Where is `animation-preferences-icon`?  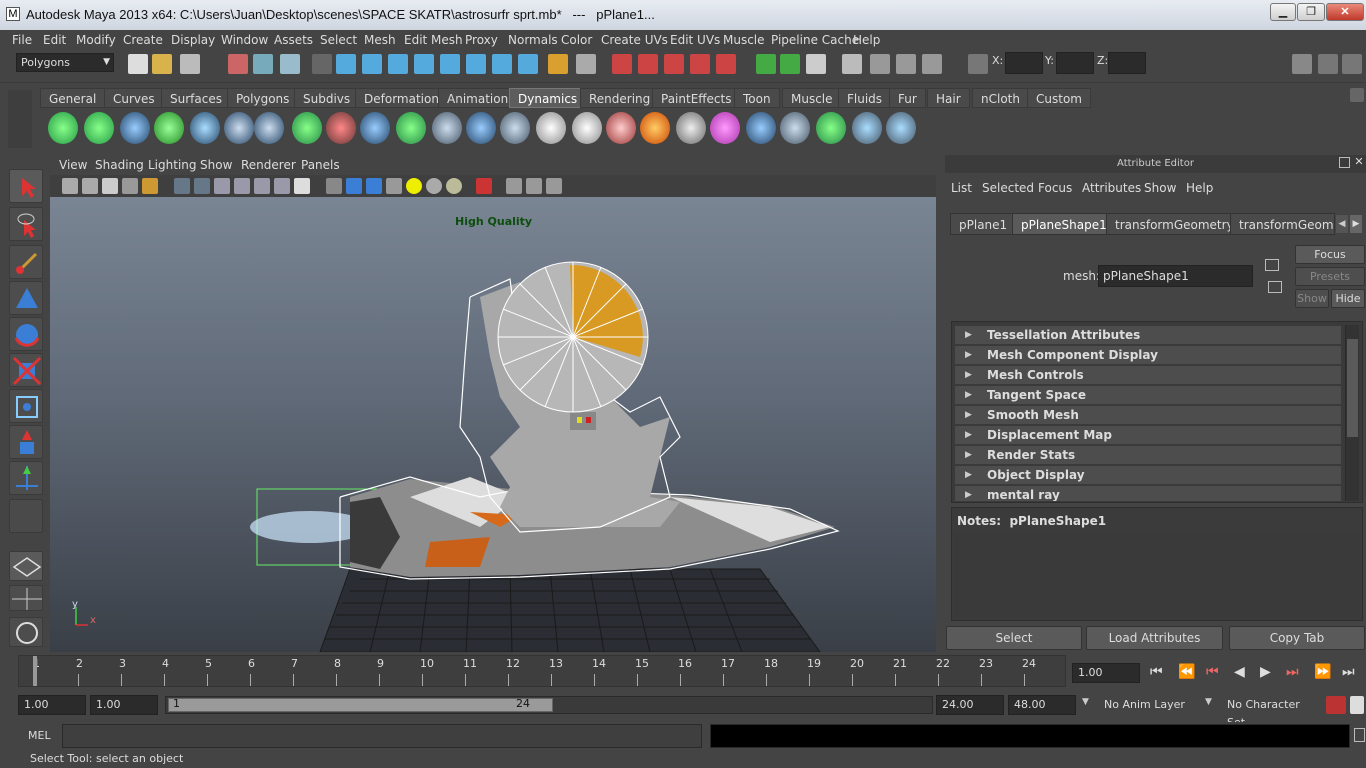 animation-preferences-icon is located at coordinates (1357, 705).